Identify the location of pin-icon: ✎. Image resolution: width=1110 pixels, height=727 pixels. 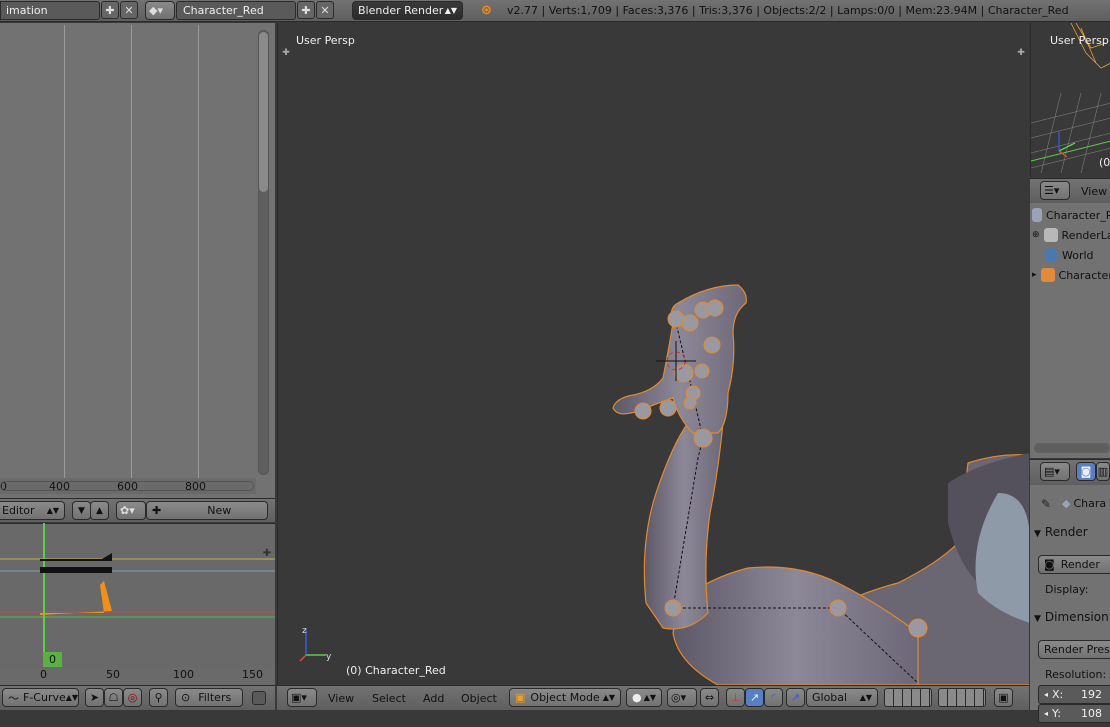
(1046, 504).